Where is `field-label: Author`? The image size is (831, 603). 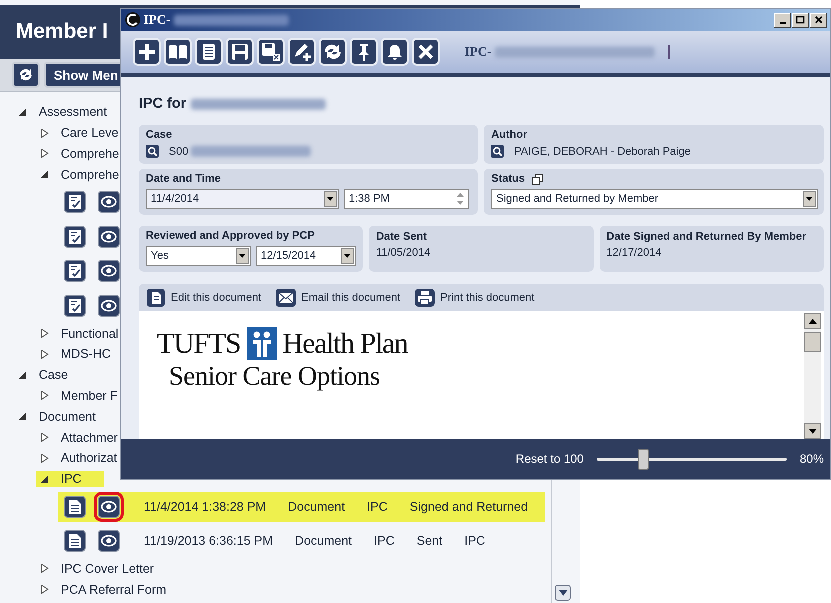 field-label: Author is located at coordinates (509, 135).